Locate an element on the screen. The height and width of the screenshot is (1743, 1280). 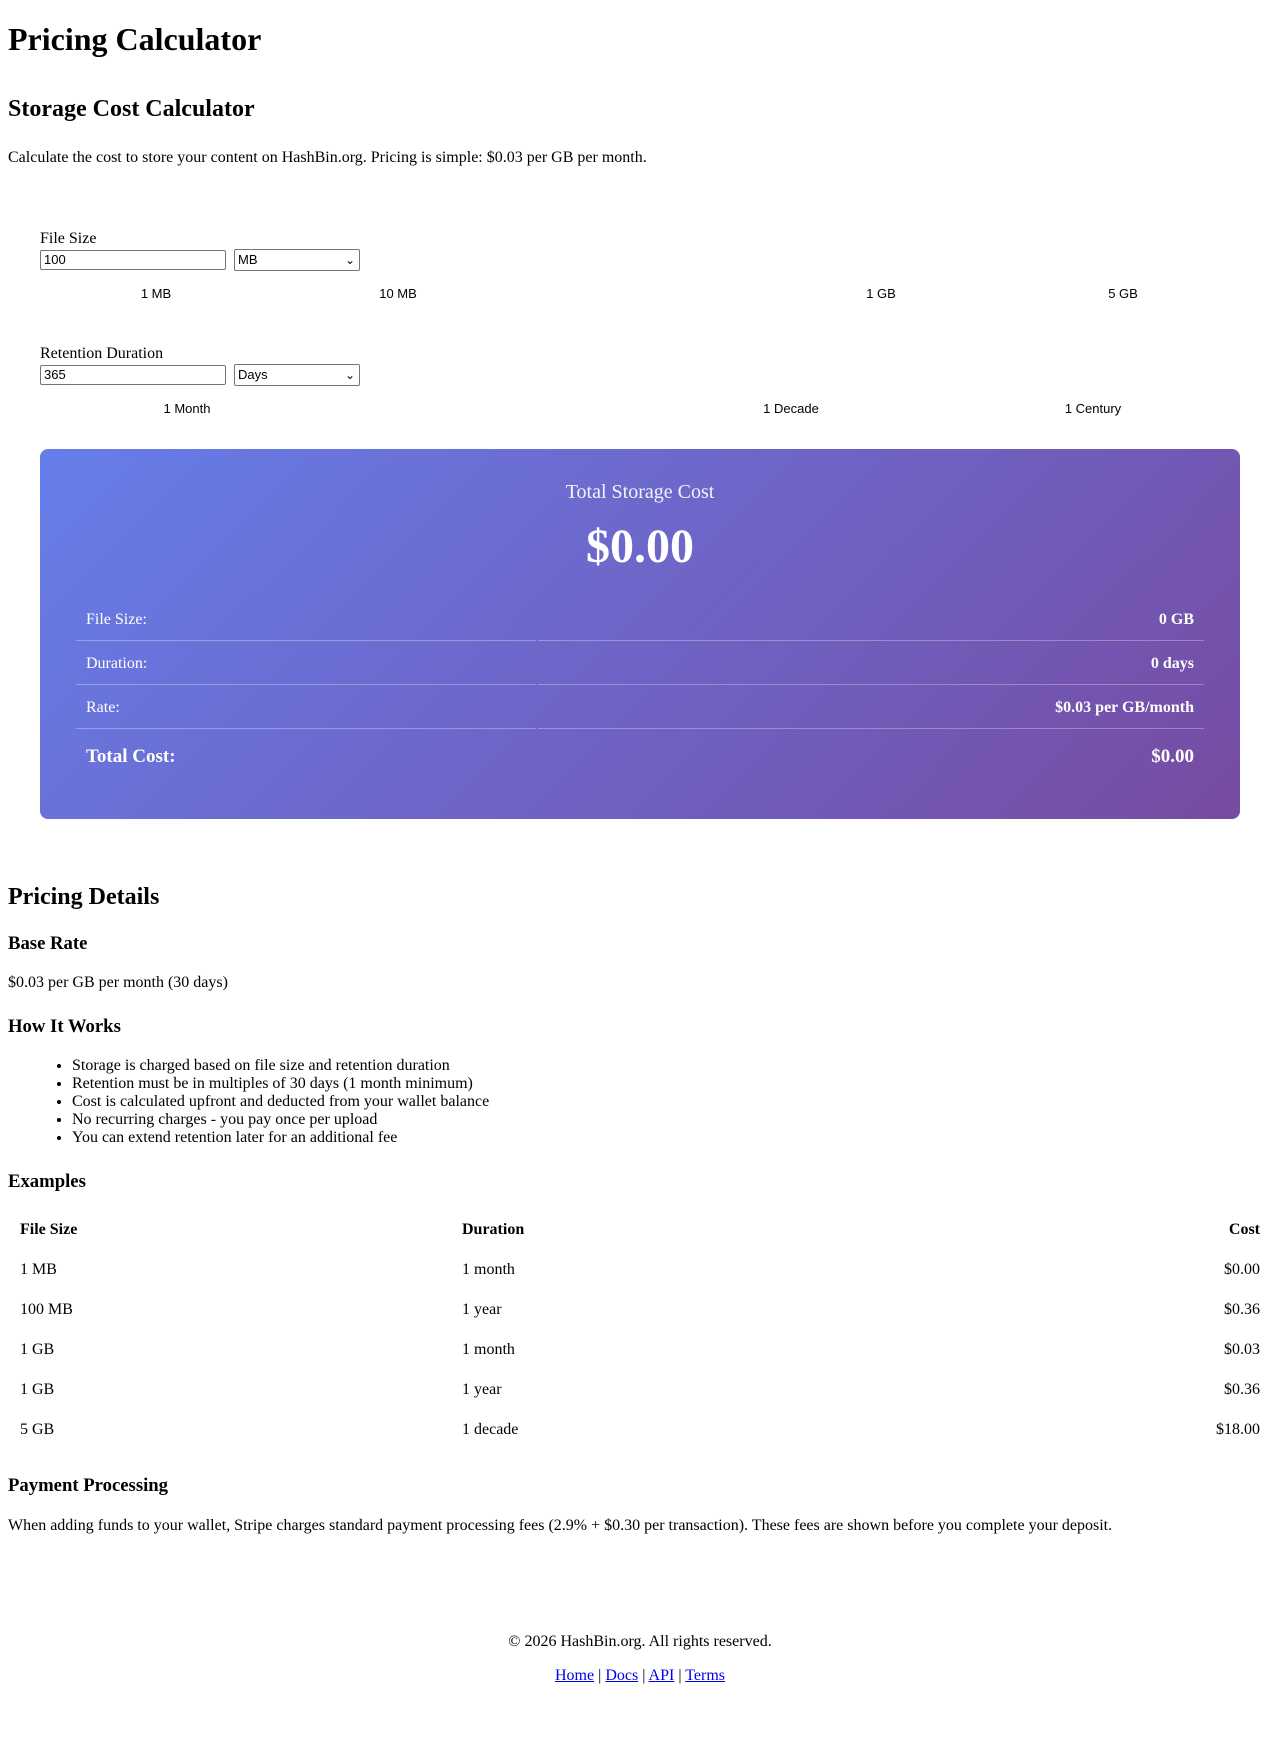
file-size-input: 100 is located at coordinates (133, 260).